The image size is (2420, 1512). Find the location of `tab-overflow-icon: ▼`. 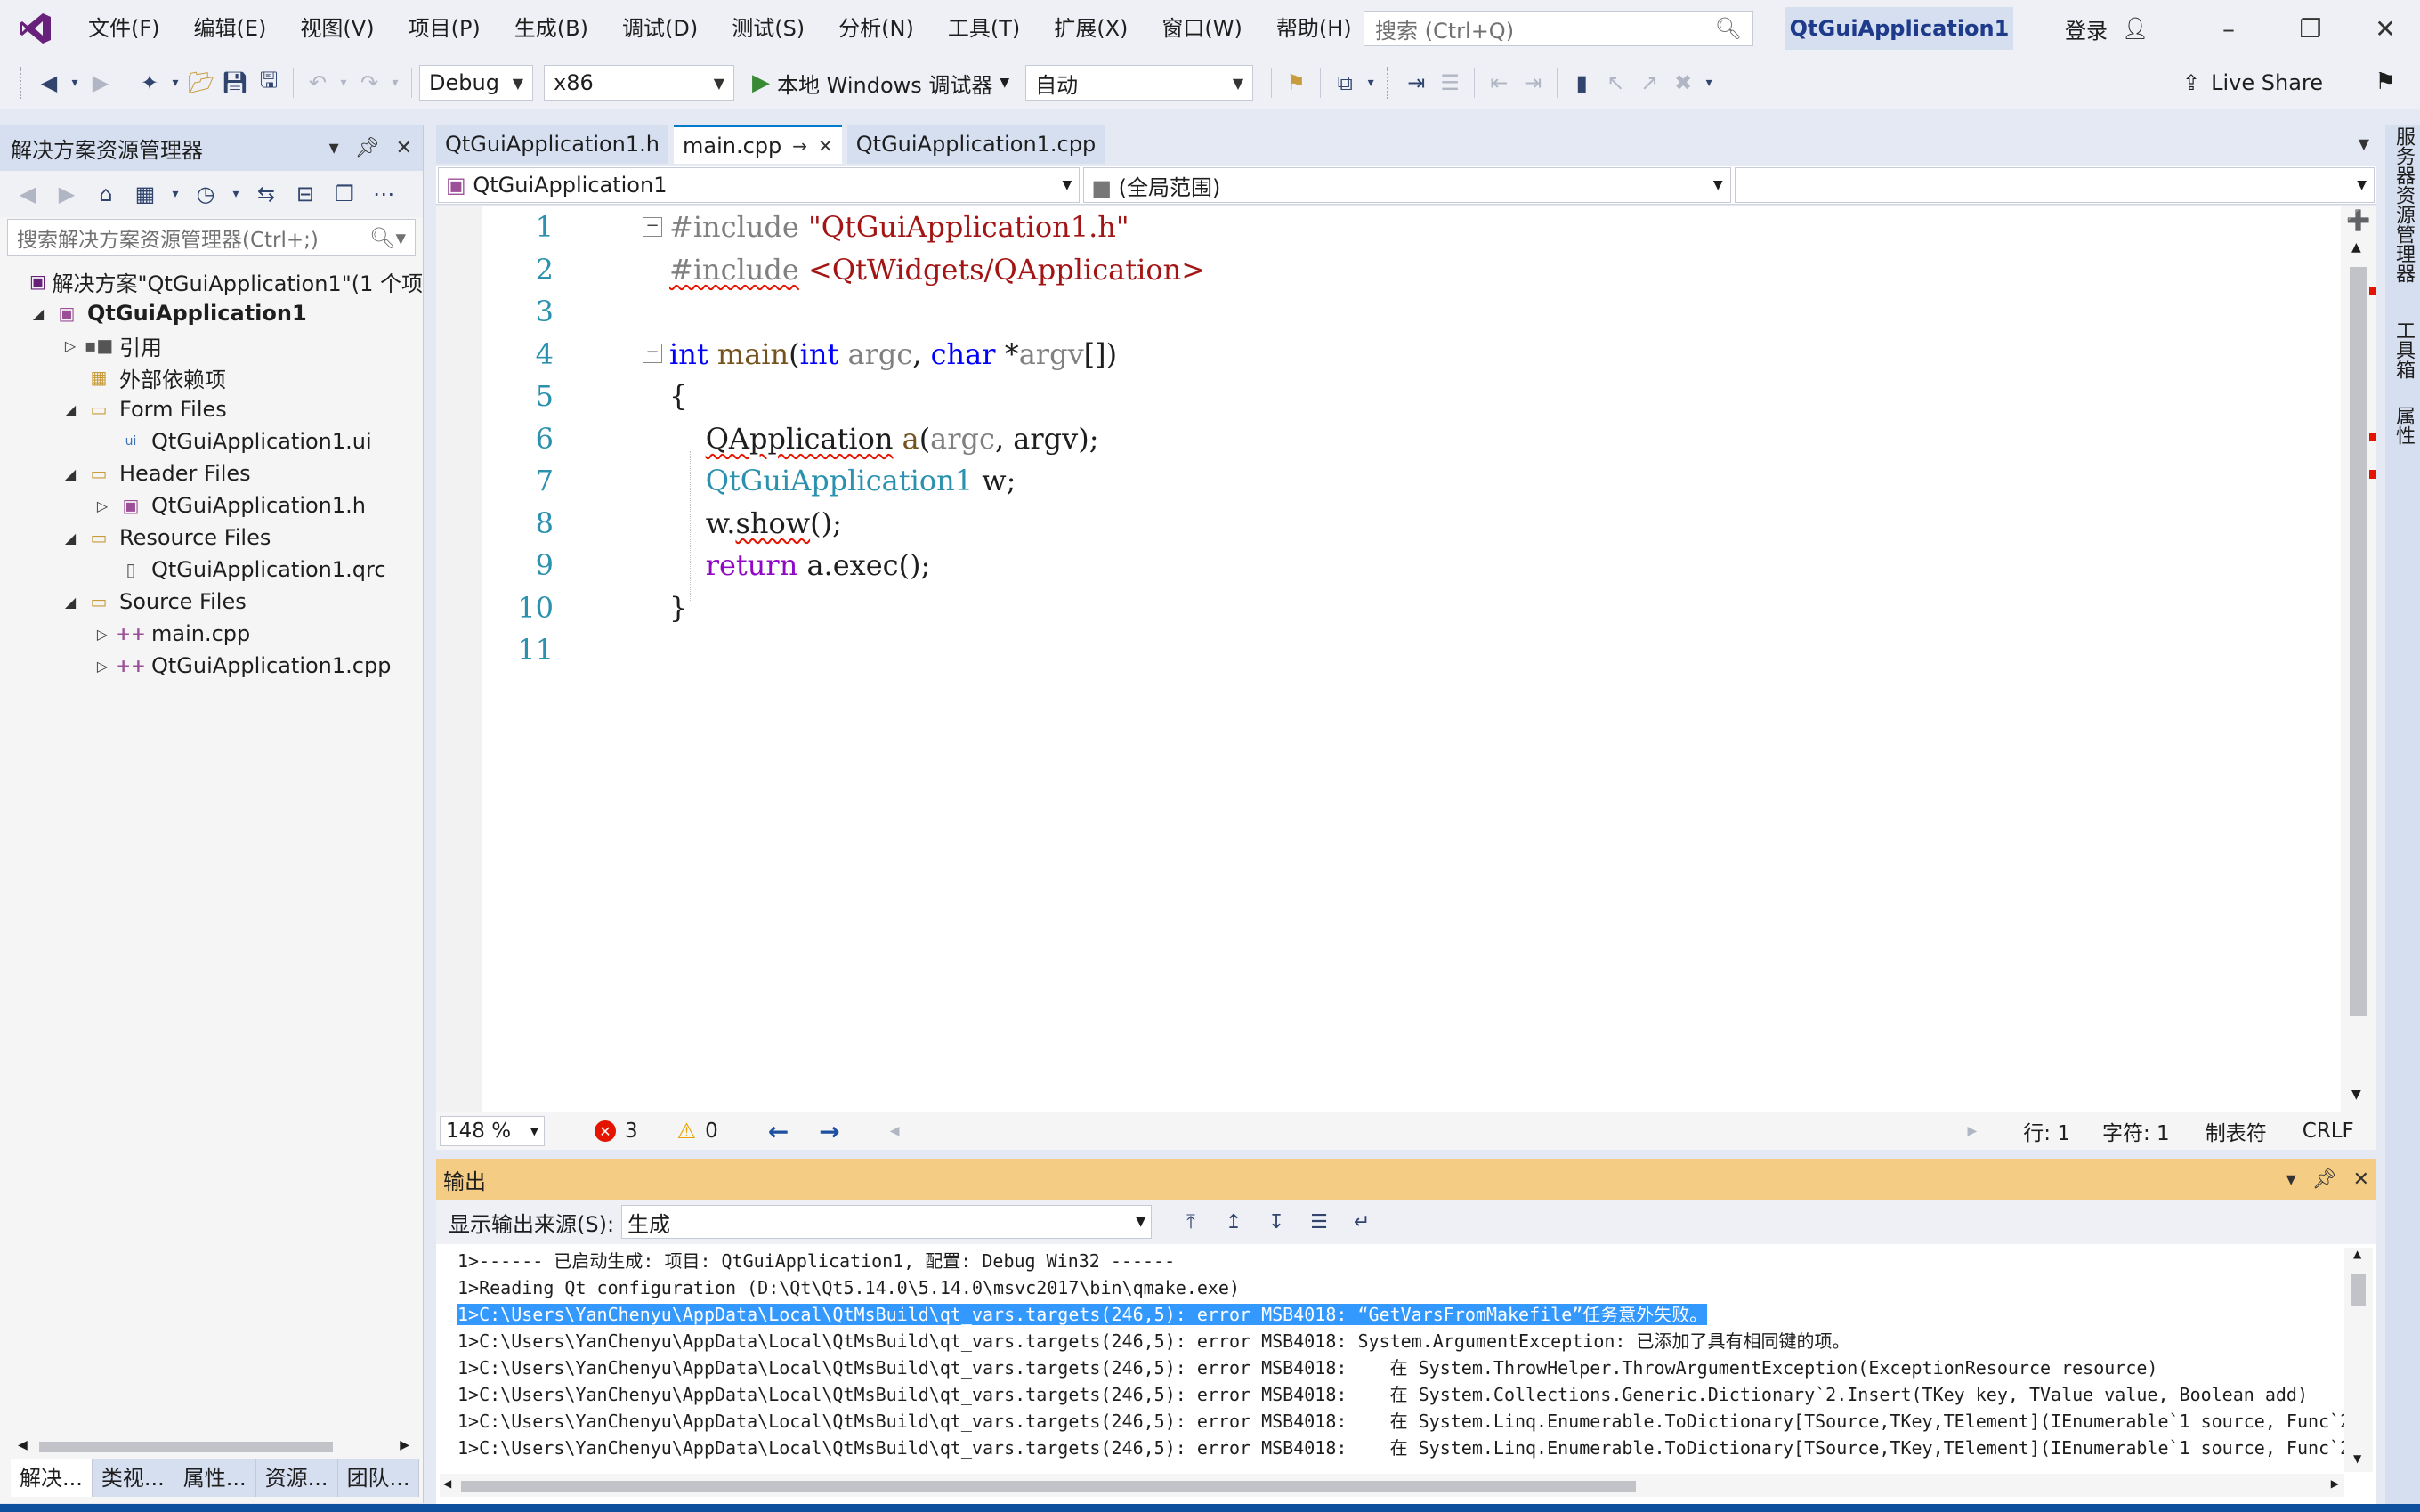

tab-overflow-icon: ▼ is located at coordinates (2364, 143).